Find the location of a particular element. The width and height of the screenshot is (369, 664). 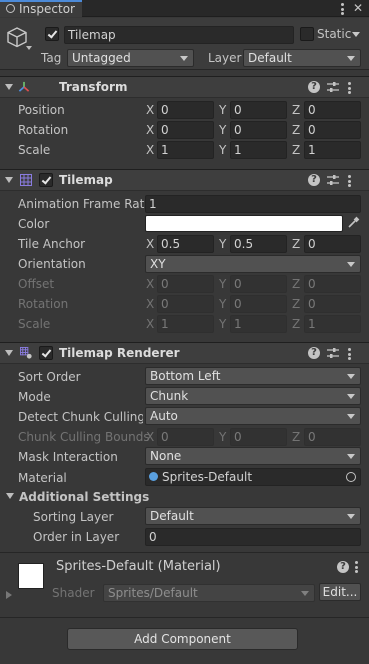

tile-scale-y-input: 1 is located at coordinates (258, 324).